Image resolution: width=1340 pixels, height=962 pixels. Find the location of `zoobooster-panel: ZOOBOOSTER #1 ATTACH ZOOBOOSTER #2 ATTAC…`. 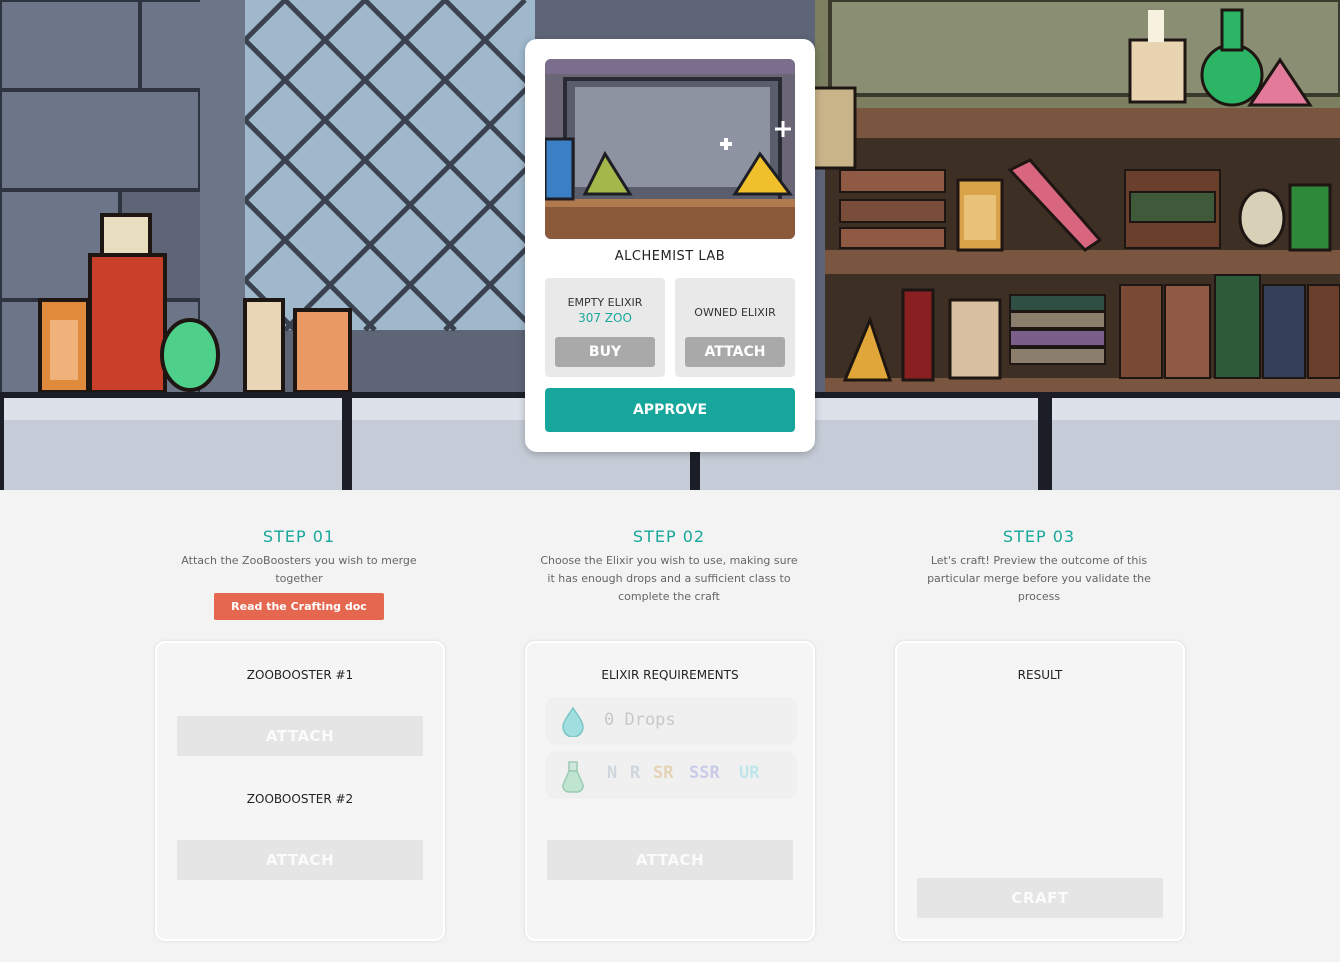

zoobooster-panel: ZOOBOOSTER #1 ATTACH ZOOBOOSTER #2 ATTAC… is located at coordinates (300, 791).